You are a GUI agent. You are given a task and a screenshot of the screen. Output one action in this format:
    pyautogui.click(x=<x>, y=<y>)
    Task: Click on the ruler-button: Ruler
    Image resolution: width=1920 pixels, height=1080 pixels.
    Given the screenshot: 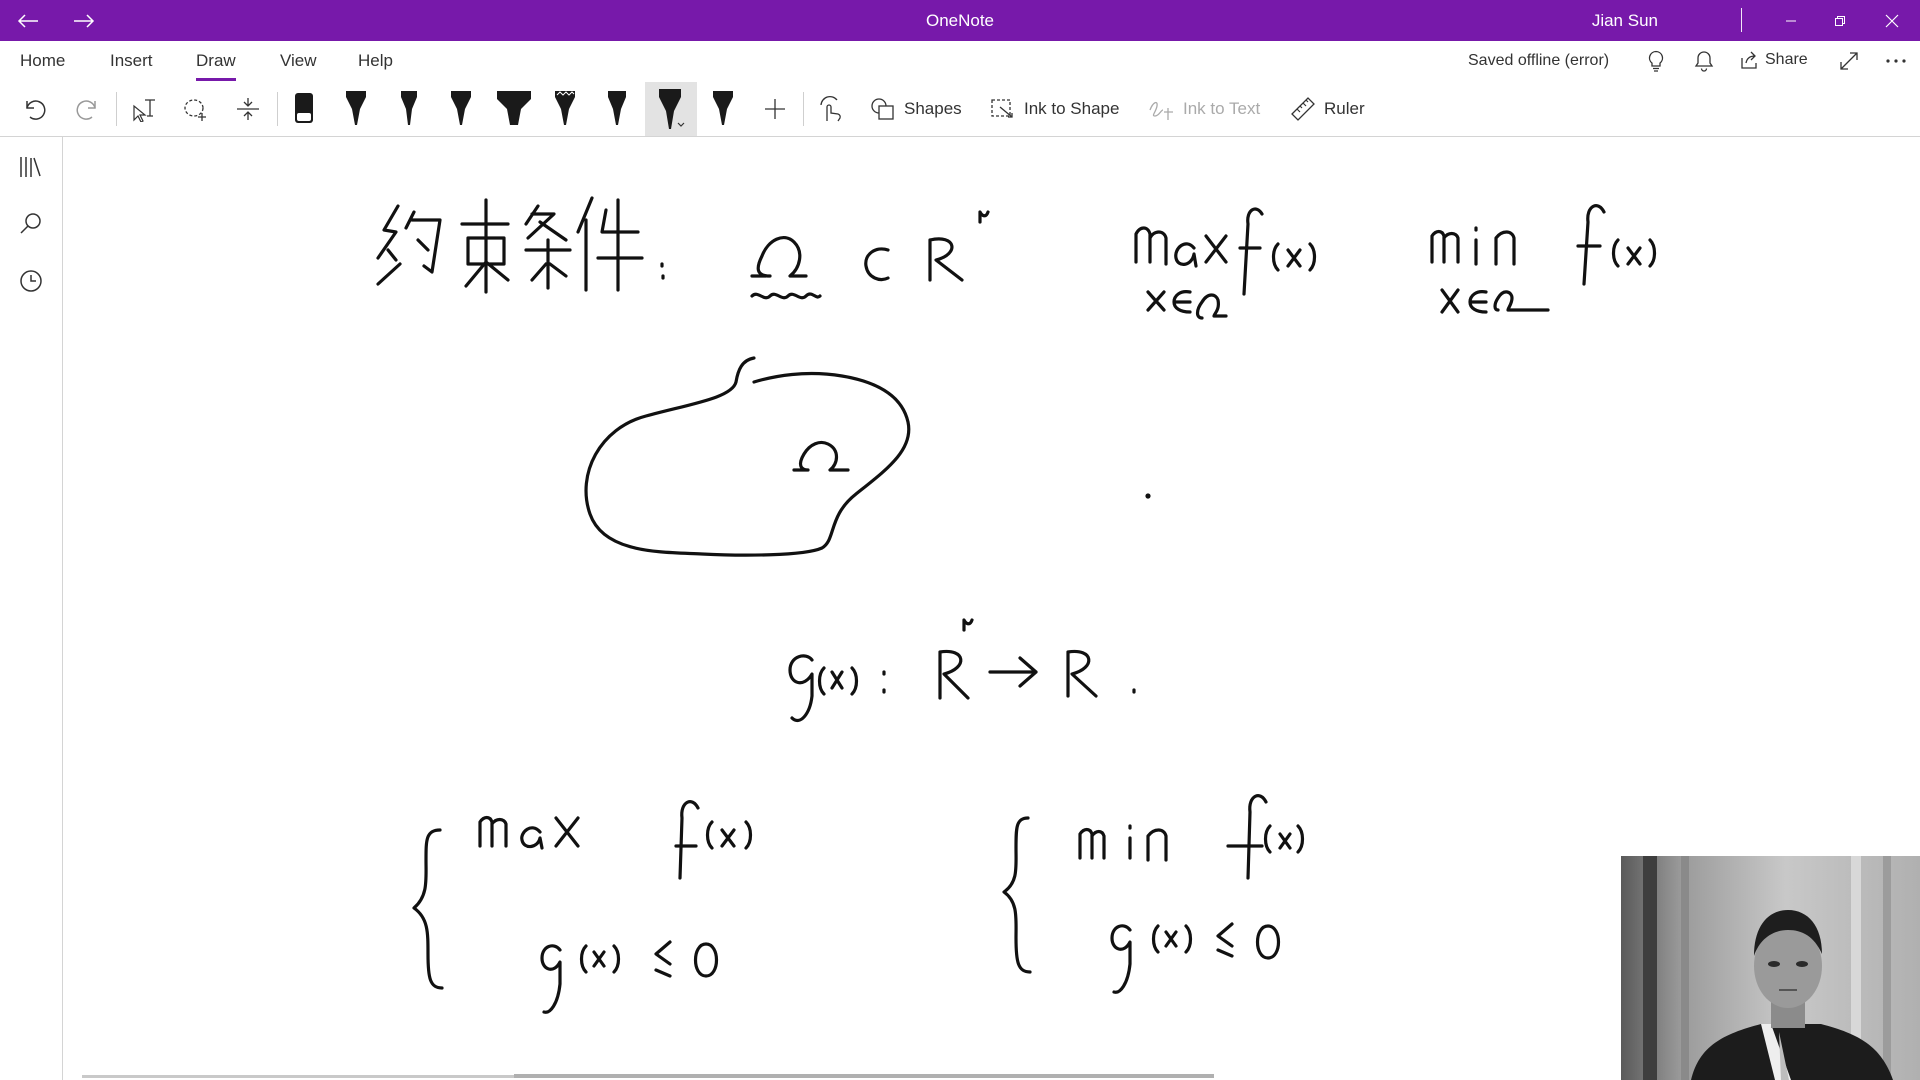 What is the action you would take?
    pyautogui.click(x=1327, y=109)
    